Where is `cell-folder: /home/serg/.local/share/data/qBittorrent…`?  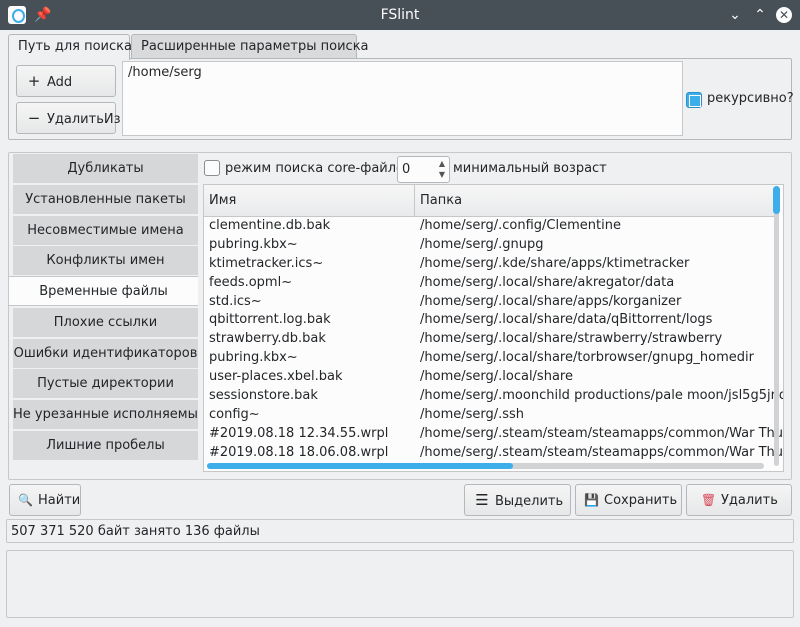
cell-folder: /home/serg/.local/share/data/qBittorrent… is located at coordinates (566, 320).